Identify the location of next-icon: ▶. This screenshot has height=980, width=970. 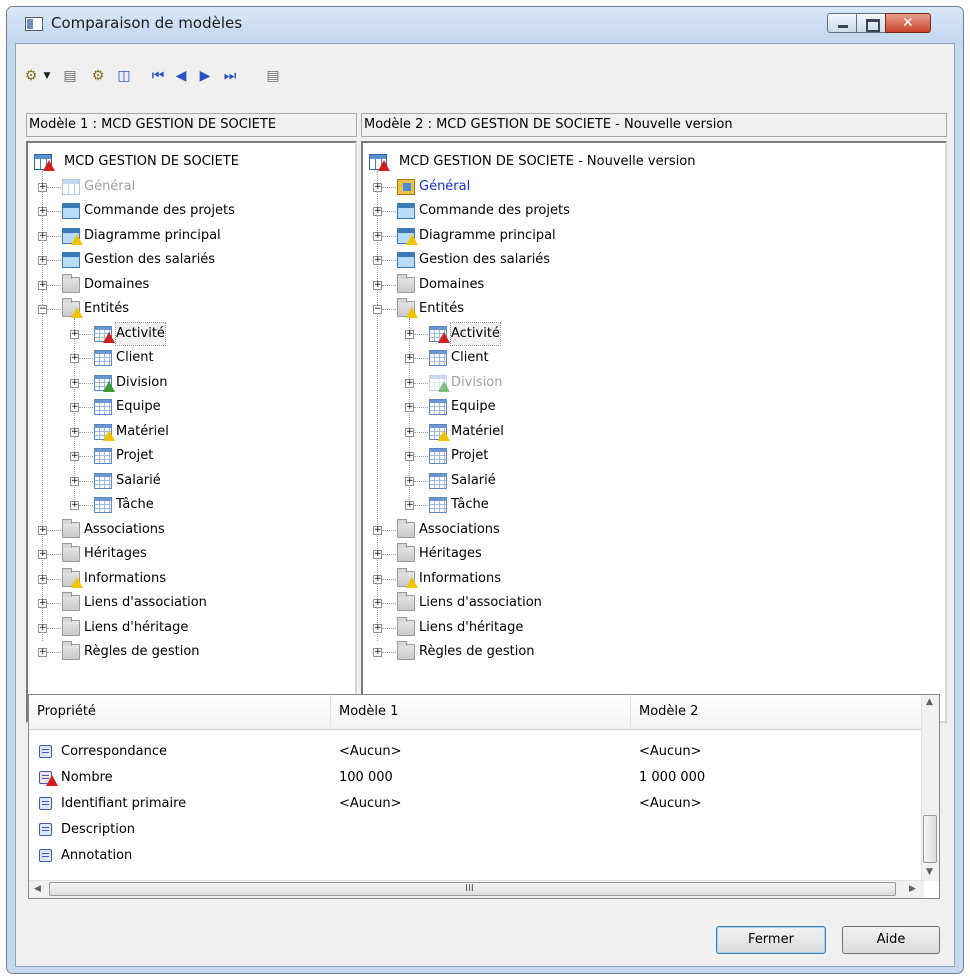
(205, 76).